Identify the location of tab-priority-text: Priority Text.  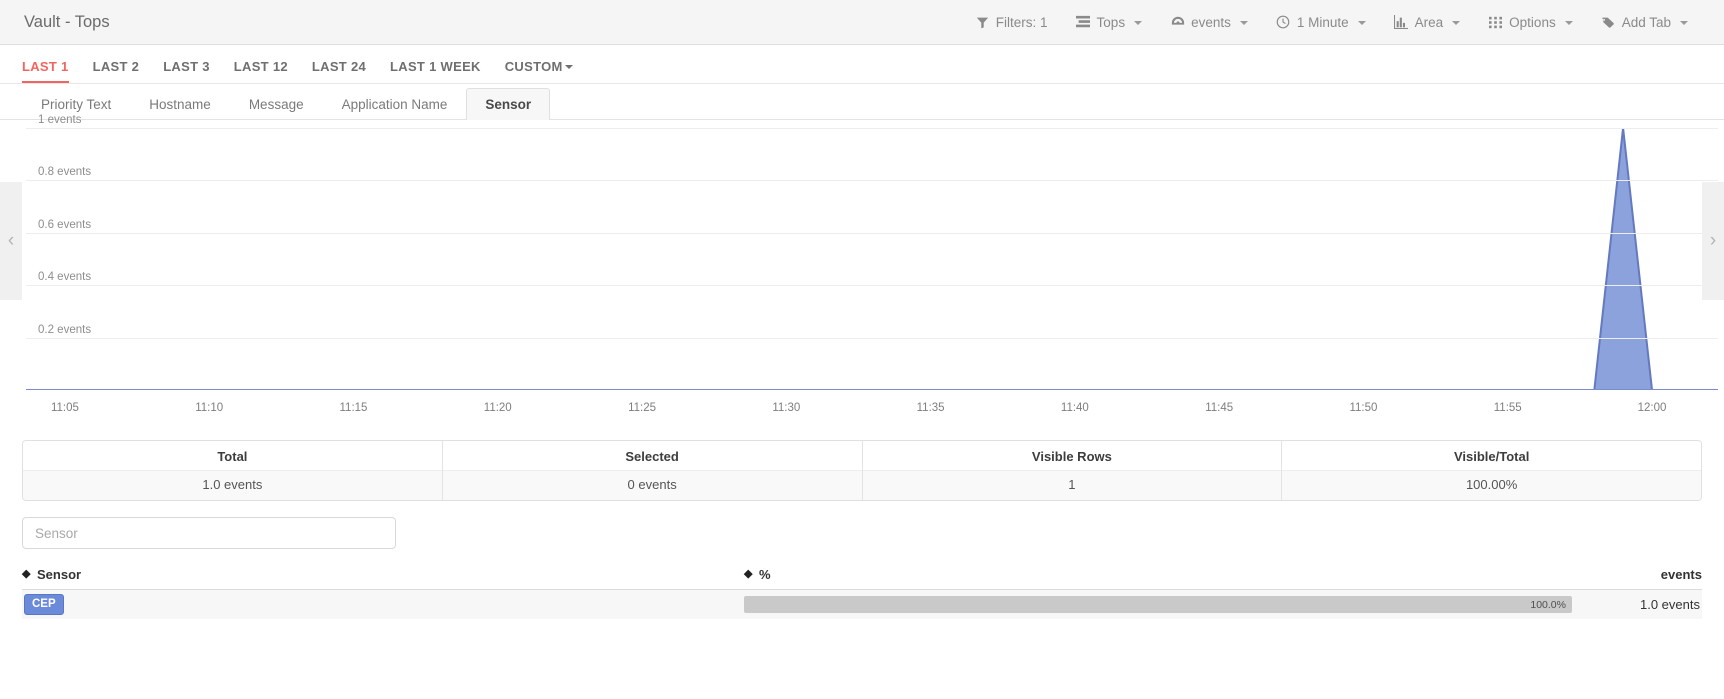
(76, 104).